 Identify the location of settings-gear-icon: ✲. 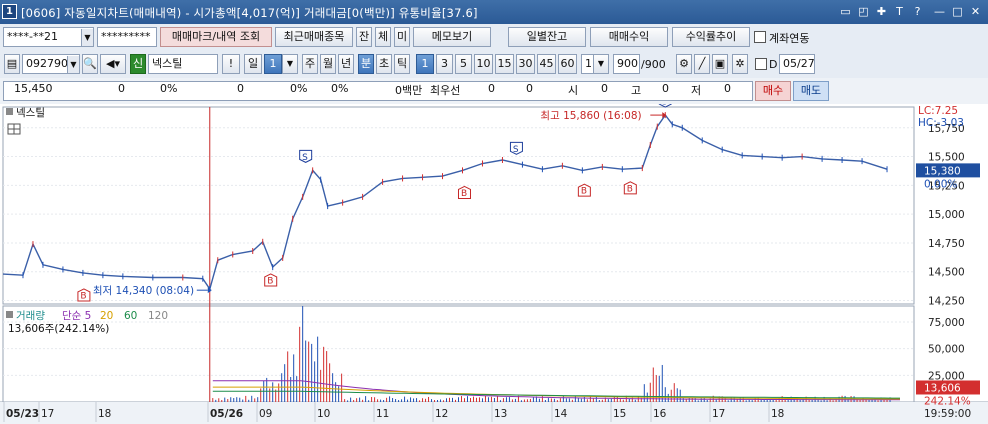
(740, 64).